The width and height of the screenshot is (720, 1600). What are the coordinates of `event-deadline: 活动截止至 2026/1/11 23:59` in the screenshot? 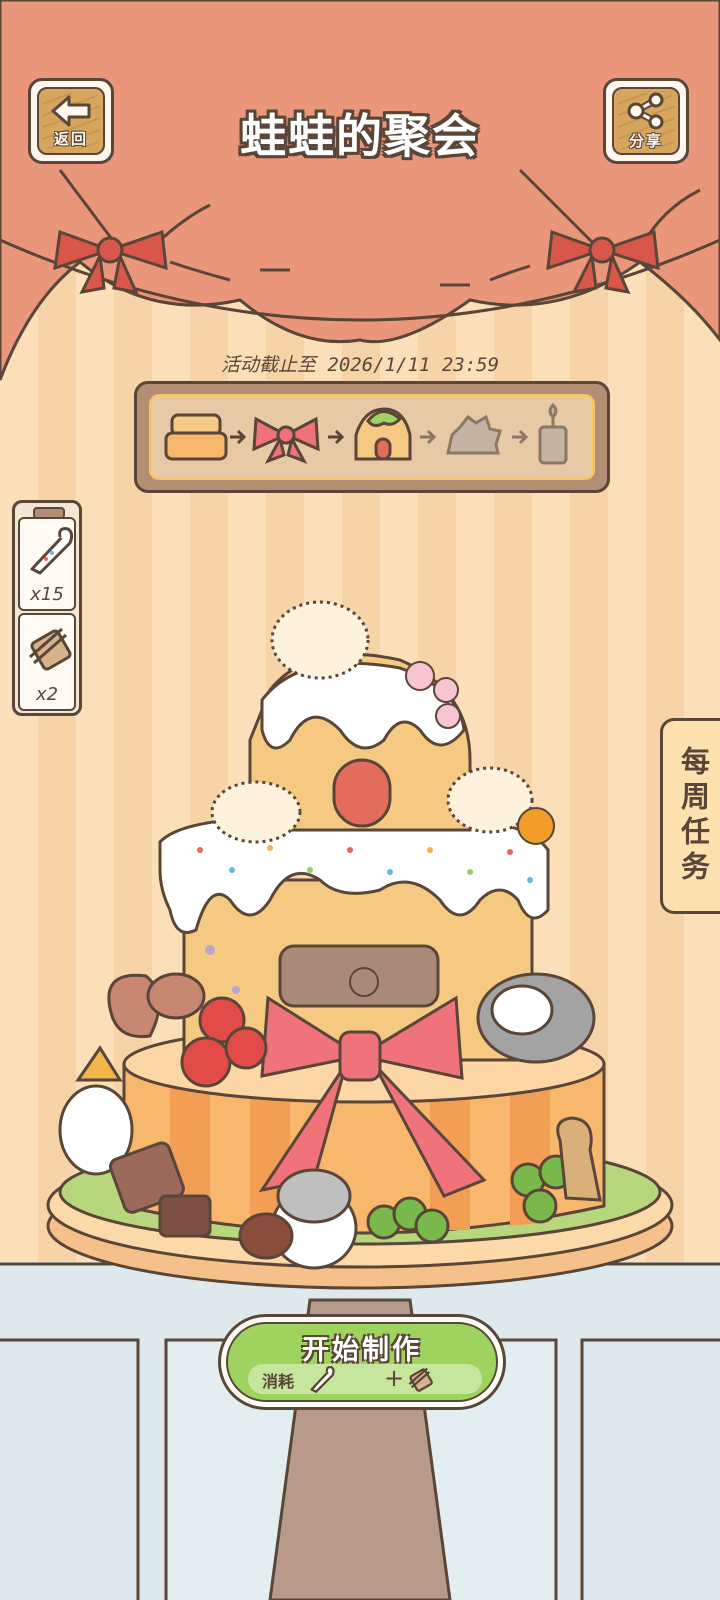 It's located at (360, 365).